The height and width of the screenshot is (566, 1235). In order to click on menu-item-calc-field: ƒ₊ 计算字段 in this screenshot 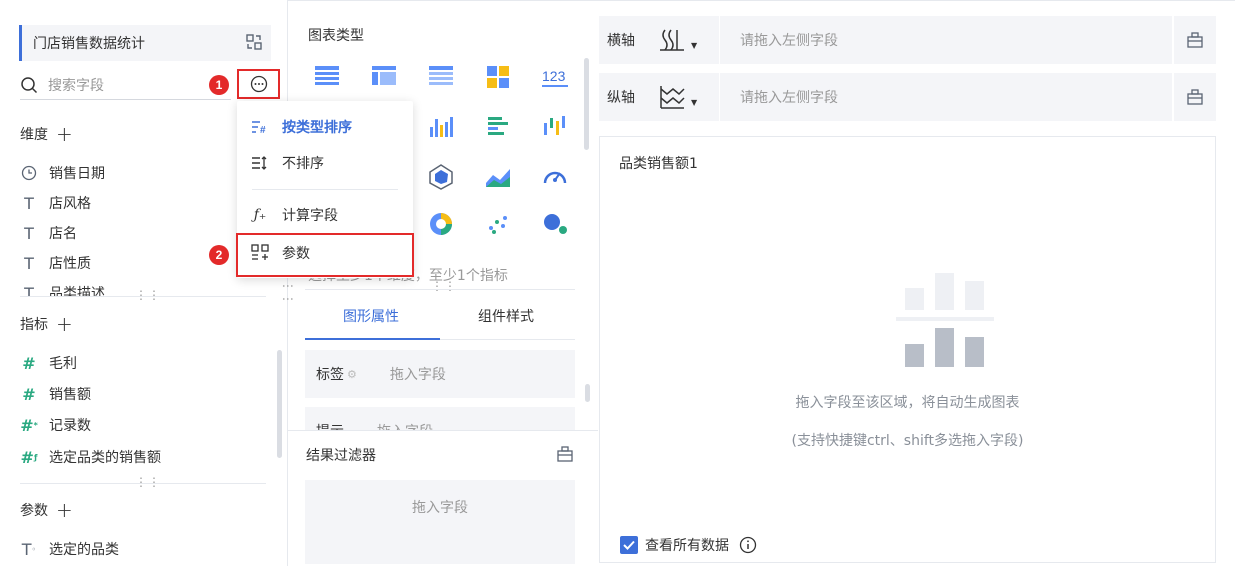, I will do `click(325, 215)`.